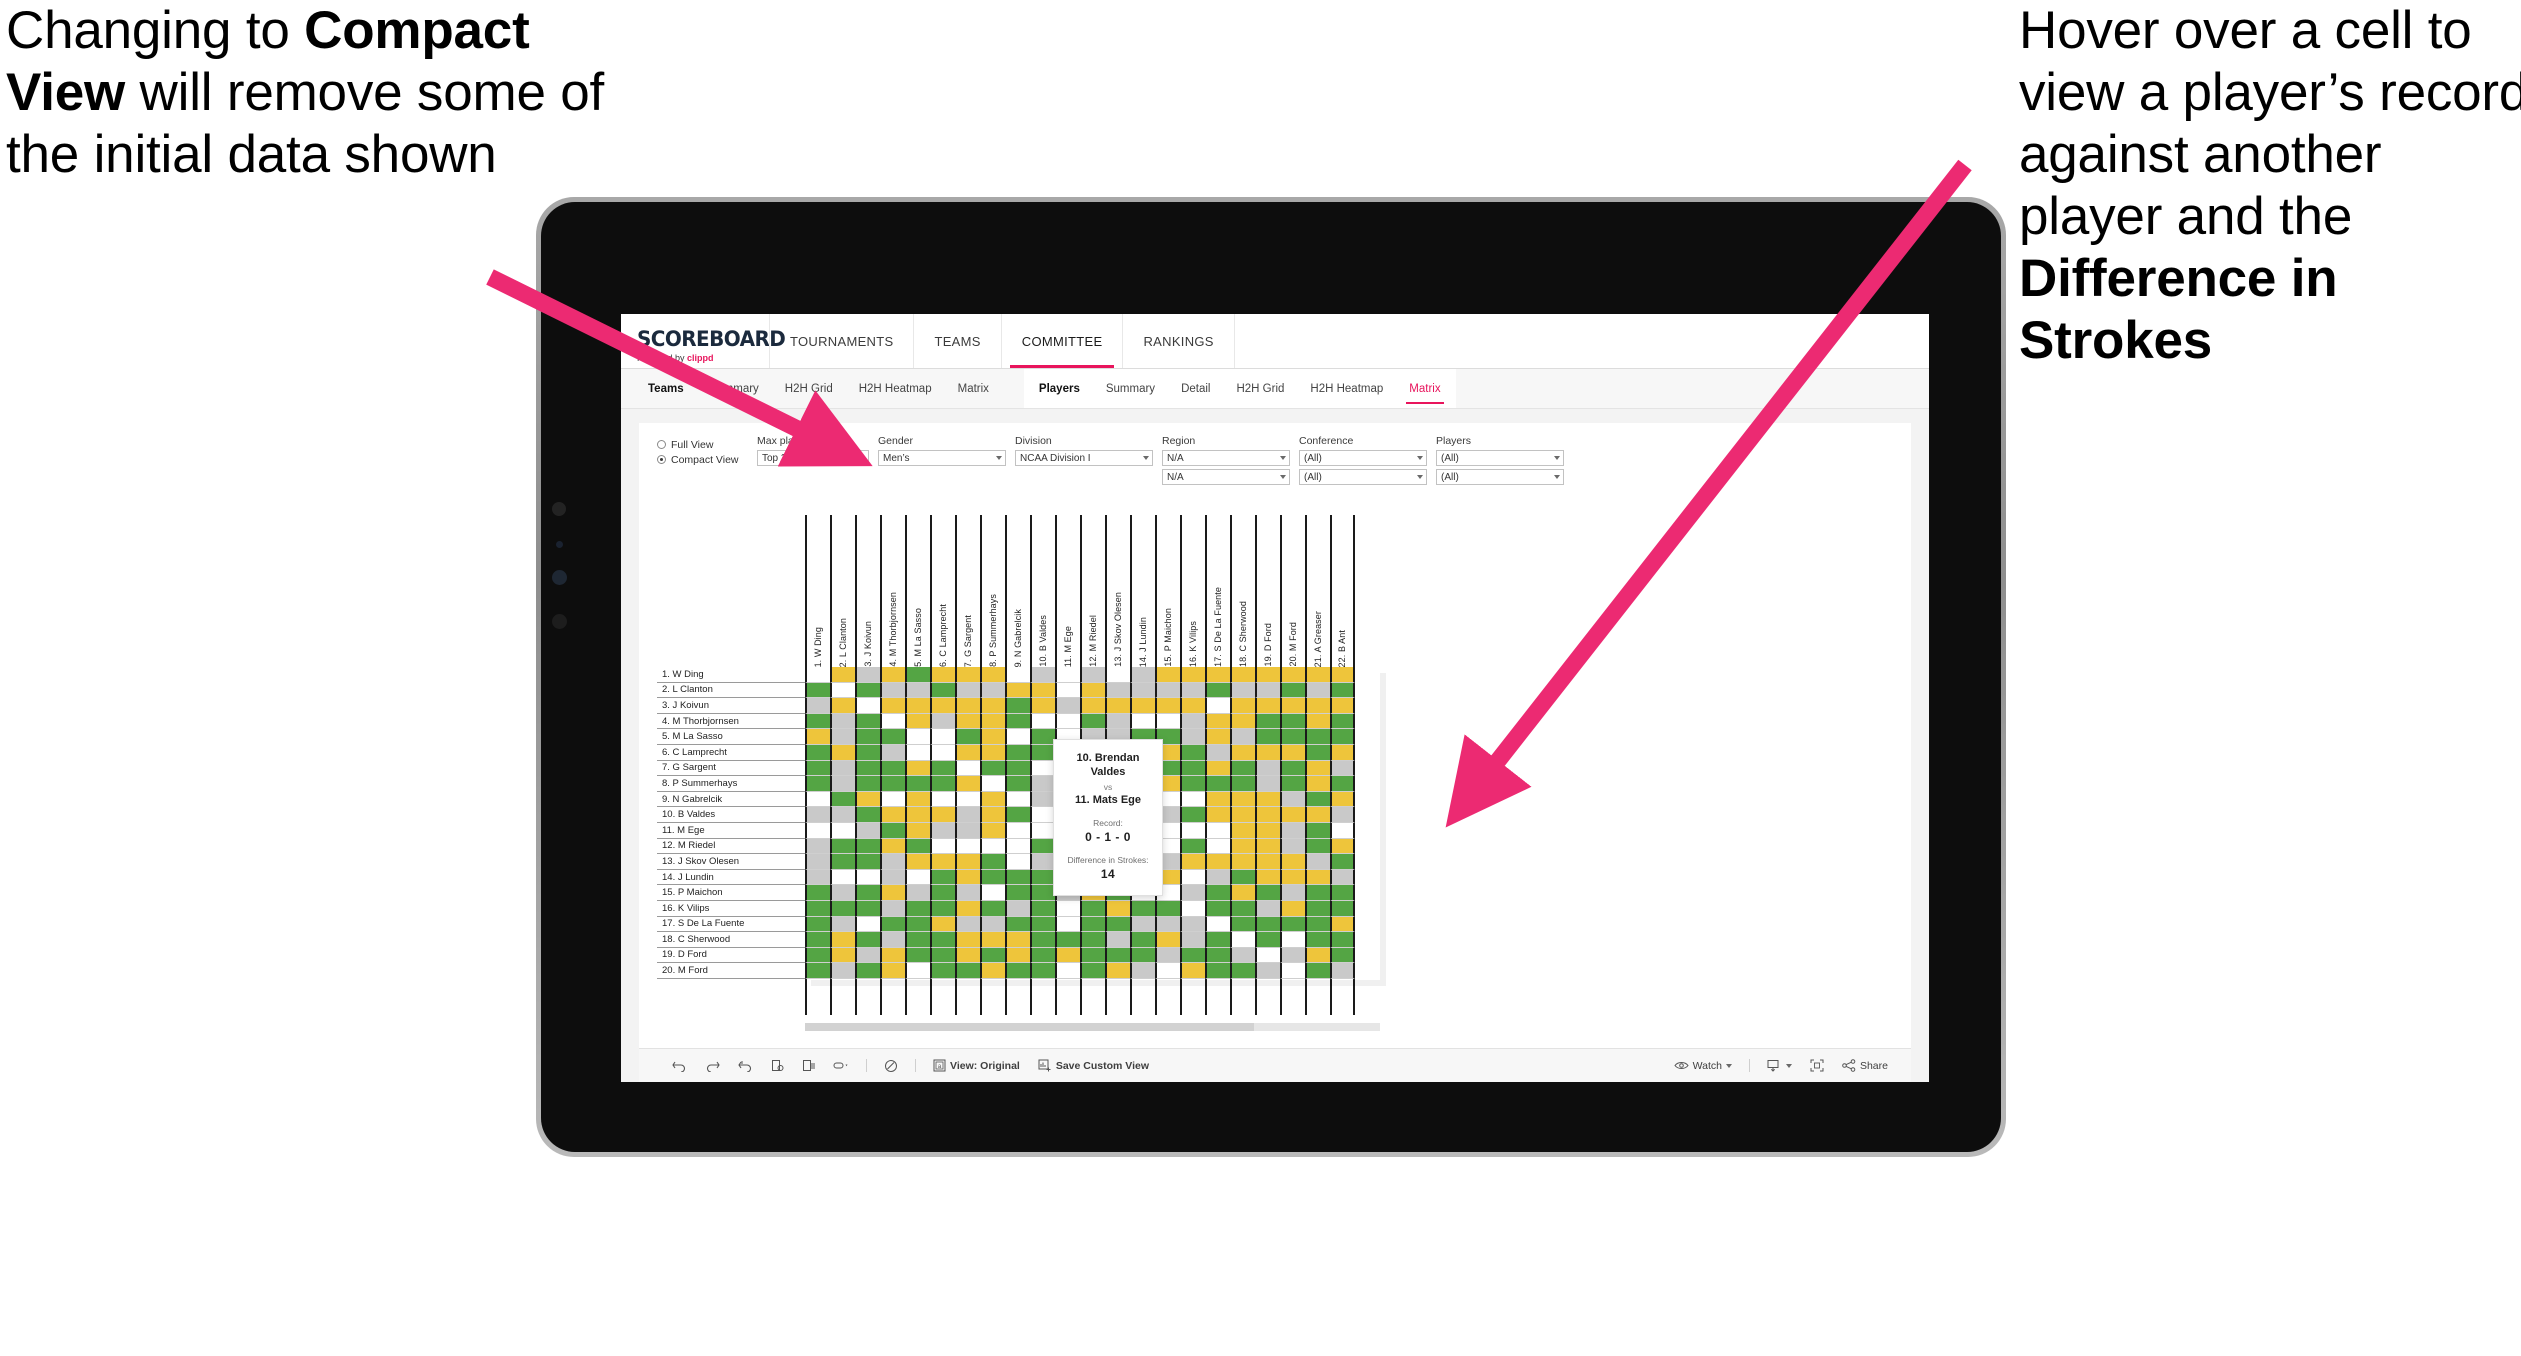  I want to click on tab-players-detail: Detail, so click(1195, 388).